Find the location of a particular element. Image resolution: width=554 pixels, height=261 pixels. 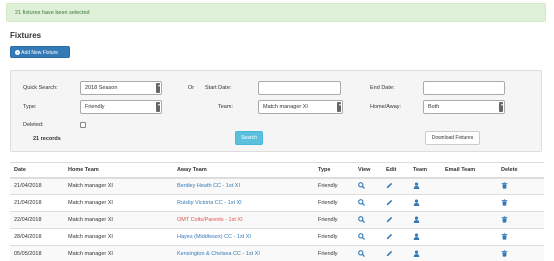

header-team: Team is located at coordinates (425, 170).